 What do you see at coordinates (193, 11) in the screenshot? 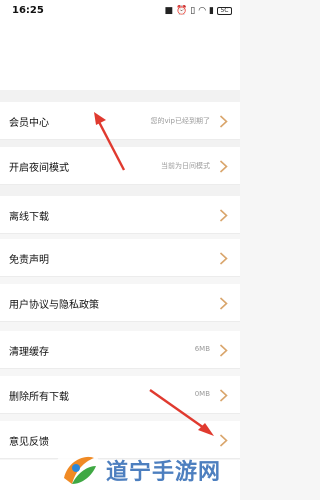
I see `vibrate-icon: ▯` at bounding box center [193, 11].